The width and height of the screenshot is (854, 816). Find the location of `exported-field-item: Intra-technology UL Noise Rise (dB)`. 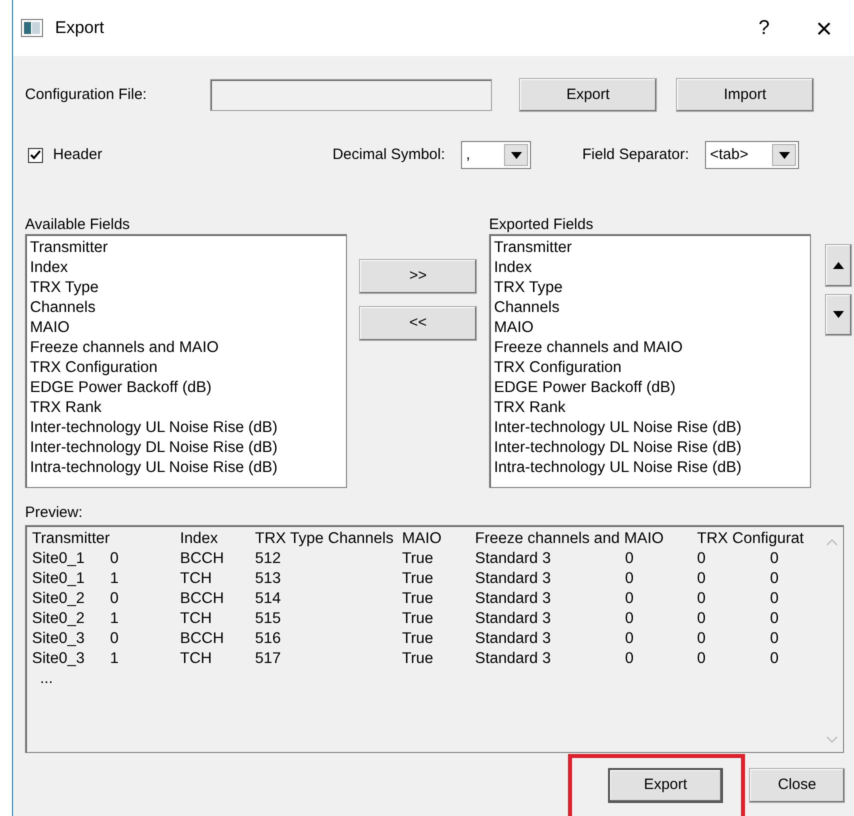

exported-field-item: Intra-technology UL Noise Rise (dB) is located at coordinates (650, 468).